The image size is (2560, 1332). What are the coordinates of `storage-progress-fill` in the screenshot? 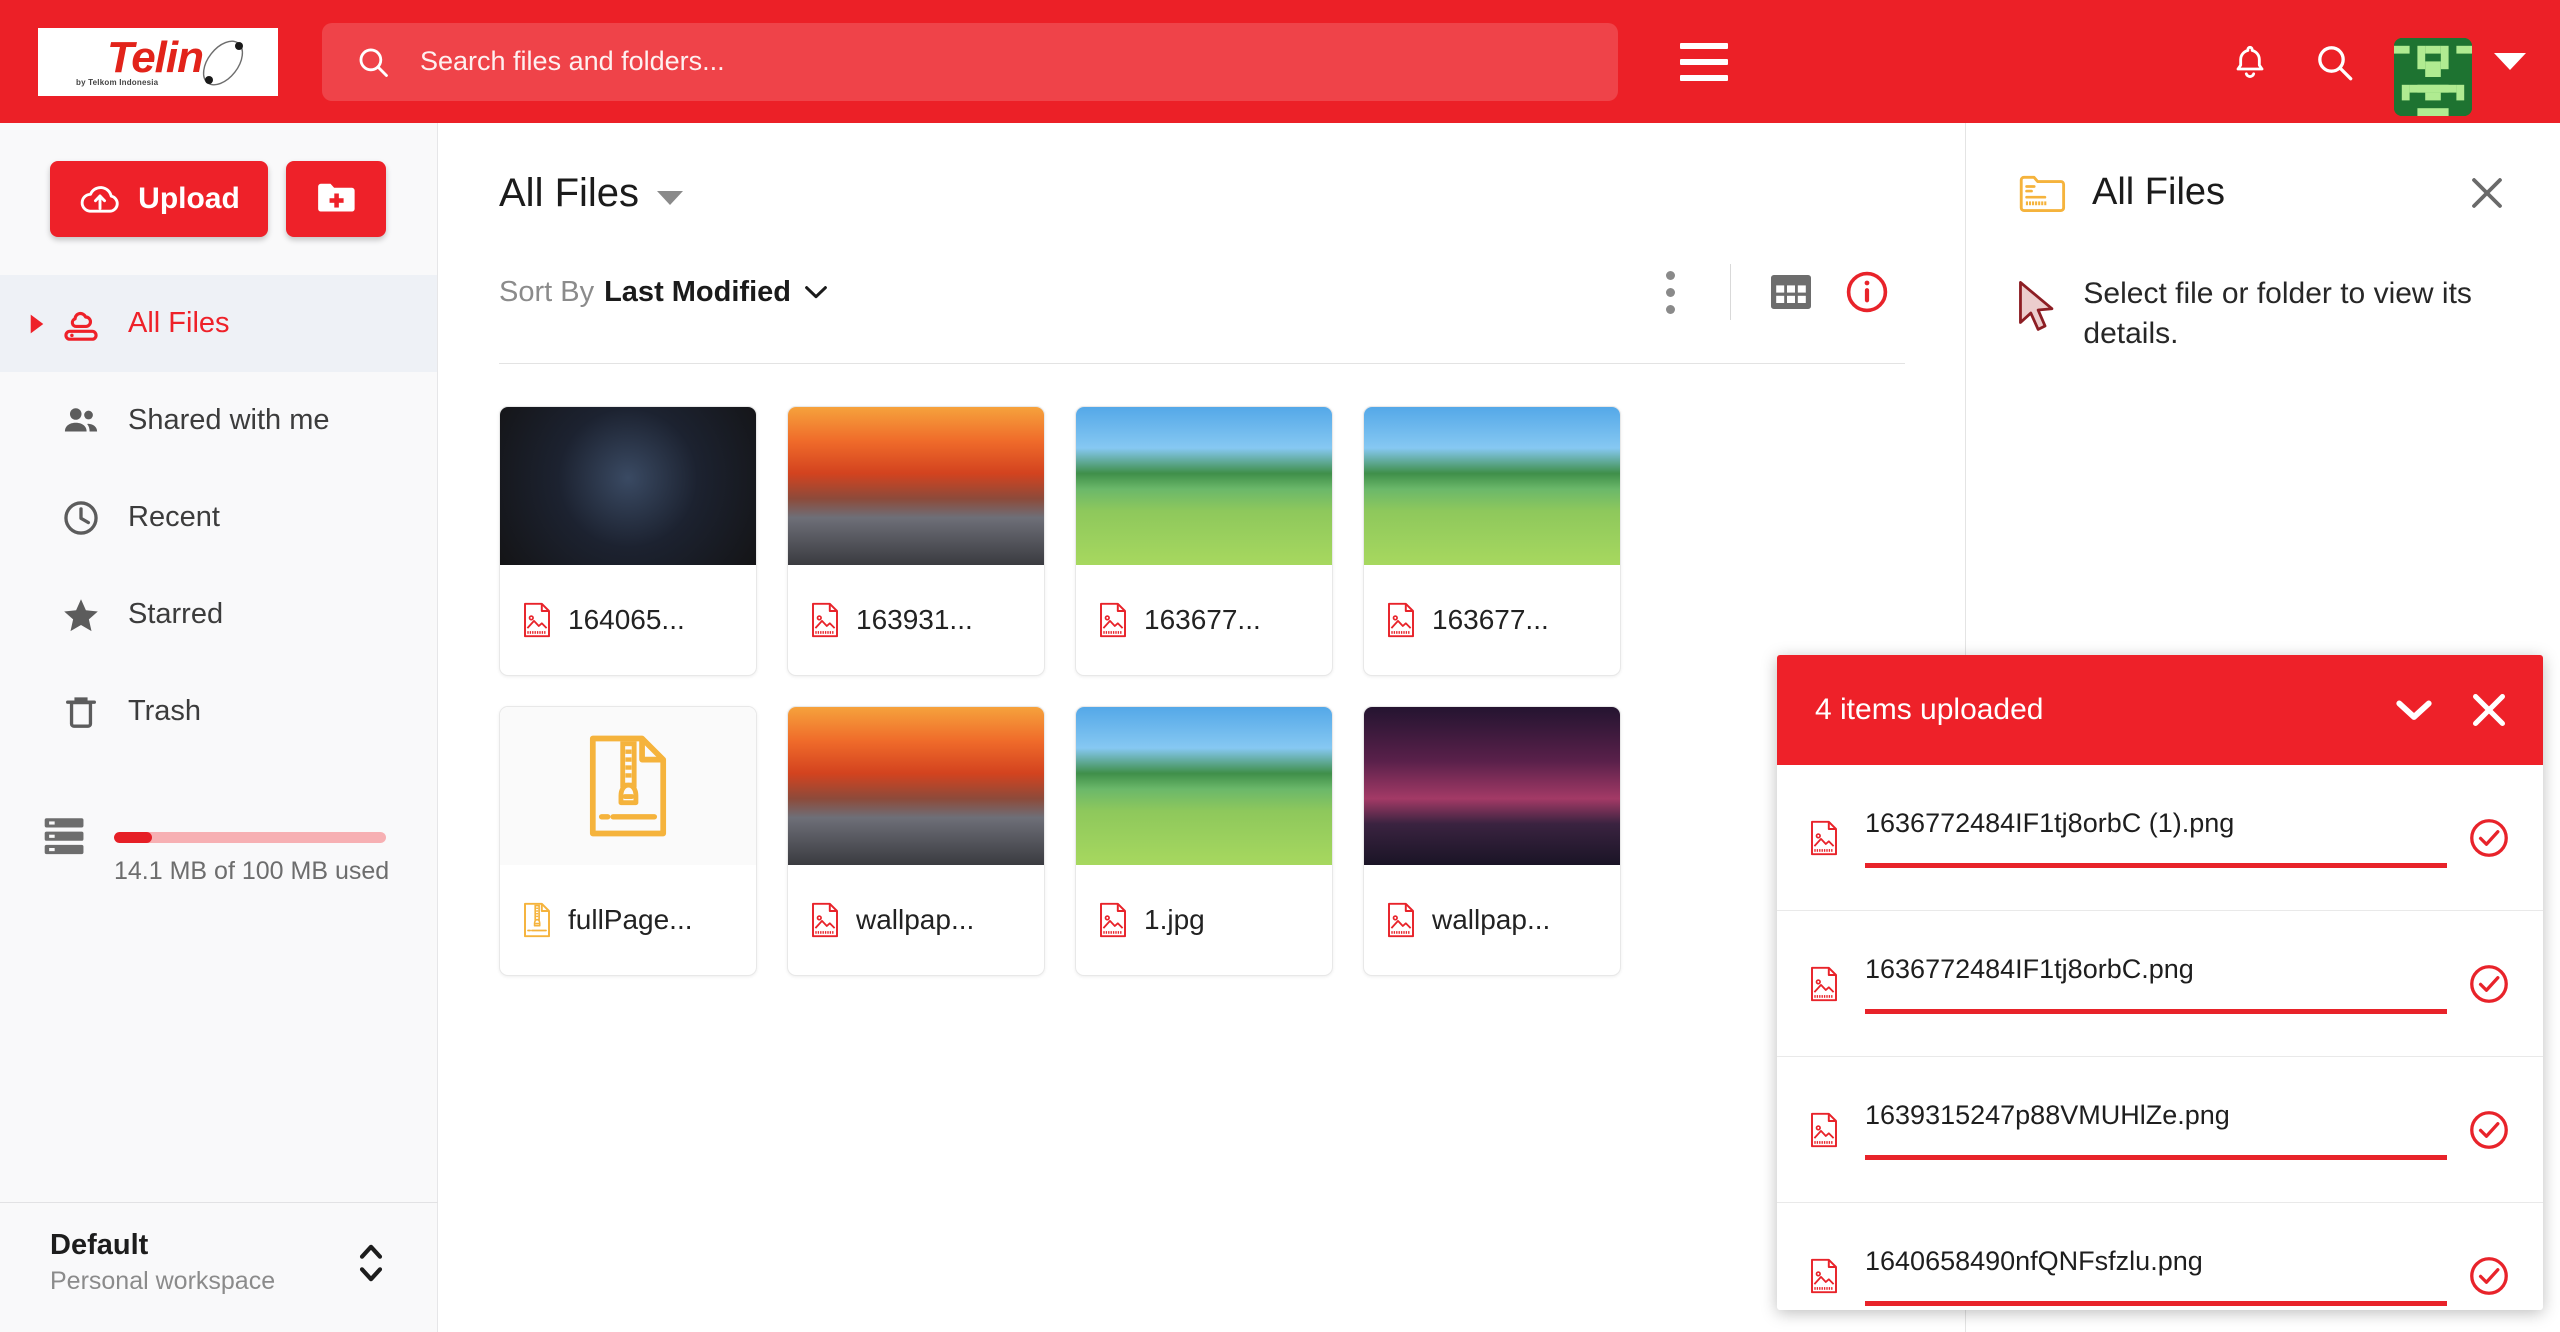 It's located at (133, 837).